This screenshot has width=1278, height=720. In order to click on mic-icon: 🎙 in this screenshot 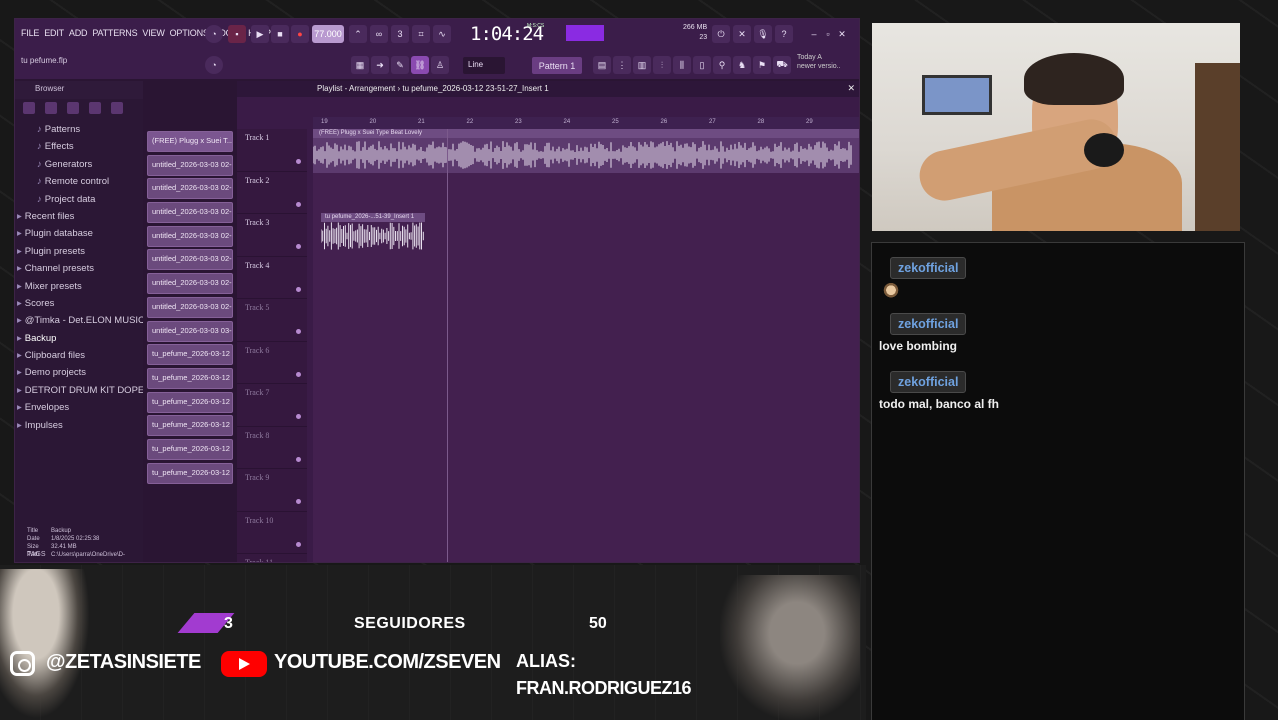, I will do `click(763, 34)`.